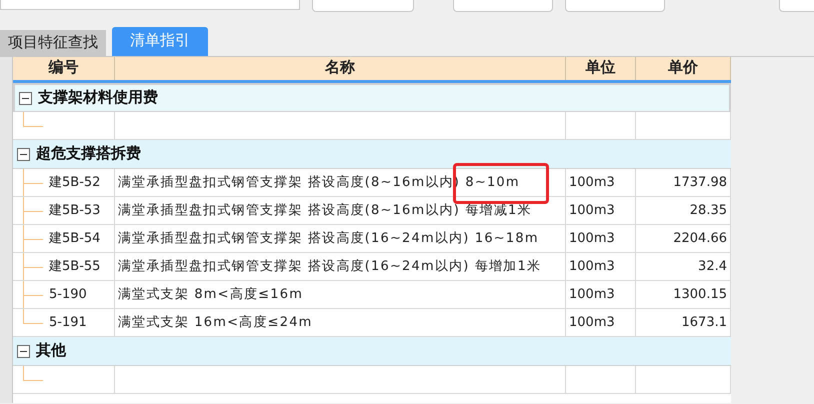 The height and width of the screenshot is (404, 814). Describe the element at coordinates (700, 295) in the screenshot. I see `price-cell-text: 1300.15` at that location.